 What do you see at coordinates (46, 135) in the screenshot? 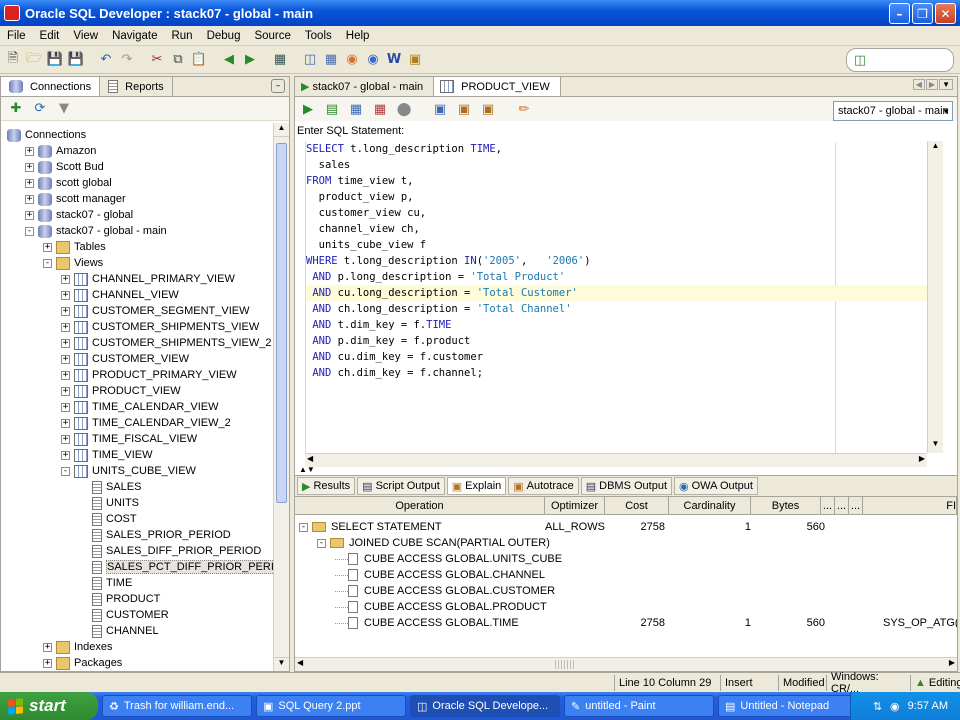
I see `tree-node: Connections` at bounding box center [46, 135].